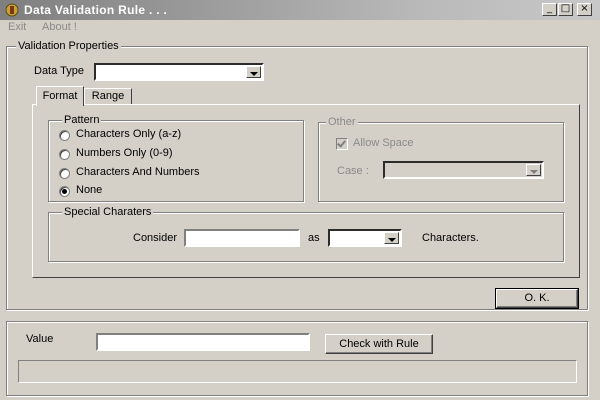 This screenshot has height=400, width=600. I want to click on value-input, so click(203, 342).